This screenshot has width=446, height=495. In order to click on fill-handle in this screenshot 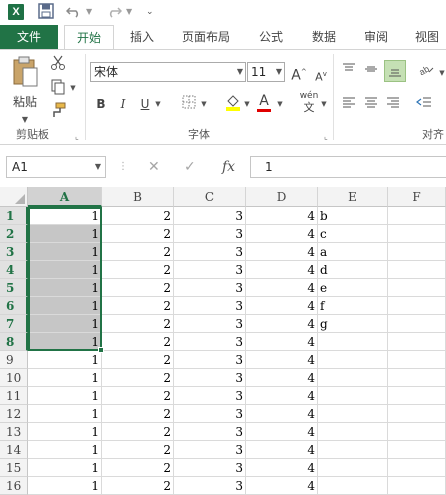, I will do `click(101, 350)`.